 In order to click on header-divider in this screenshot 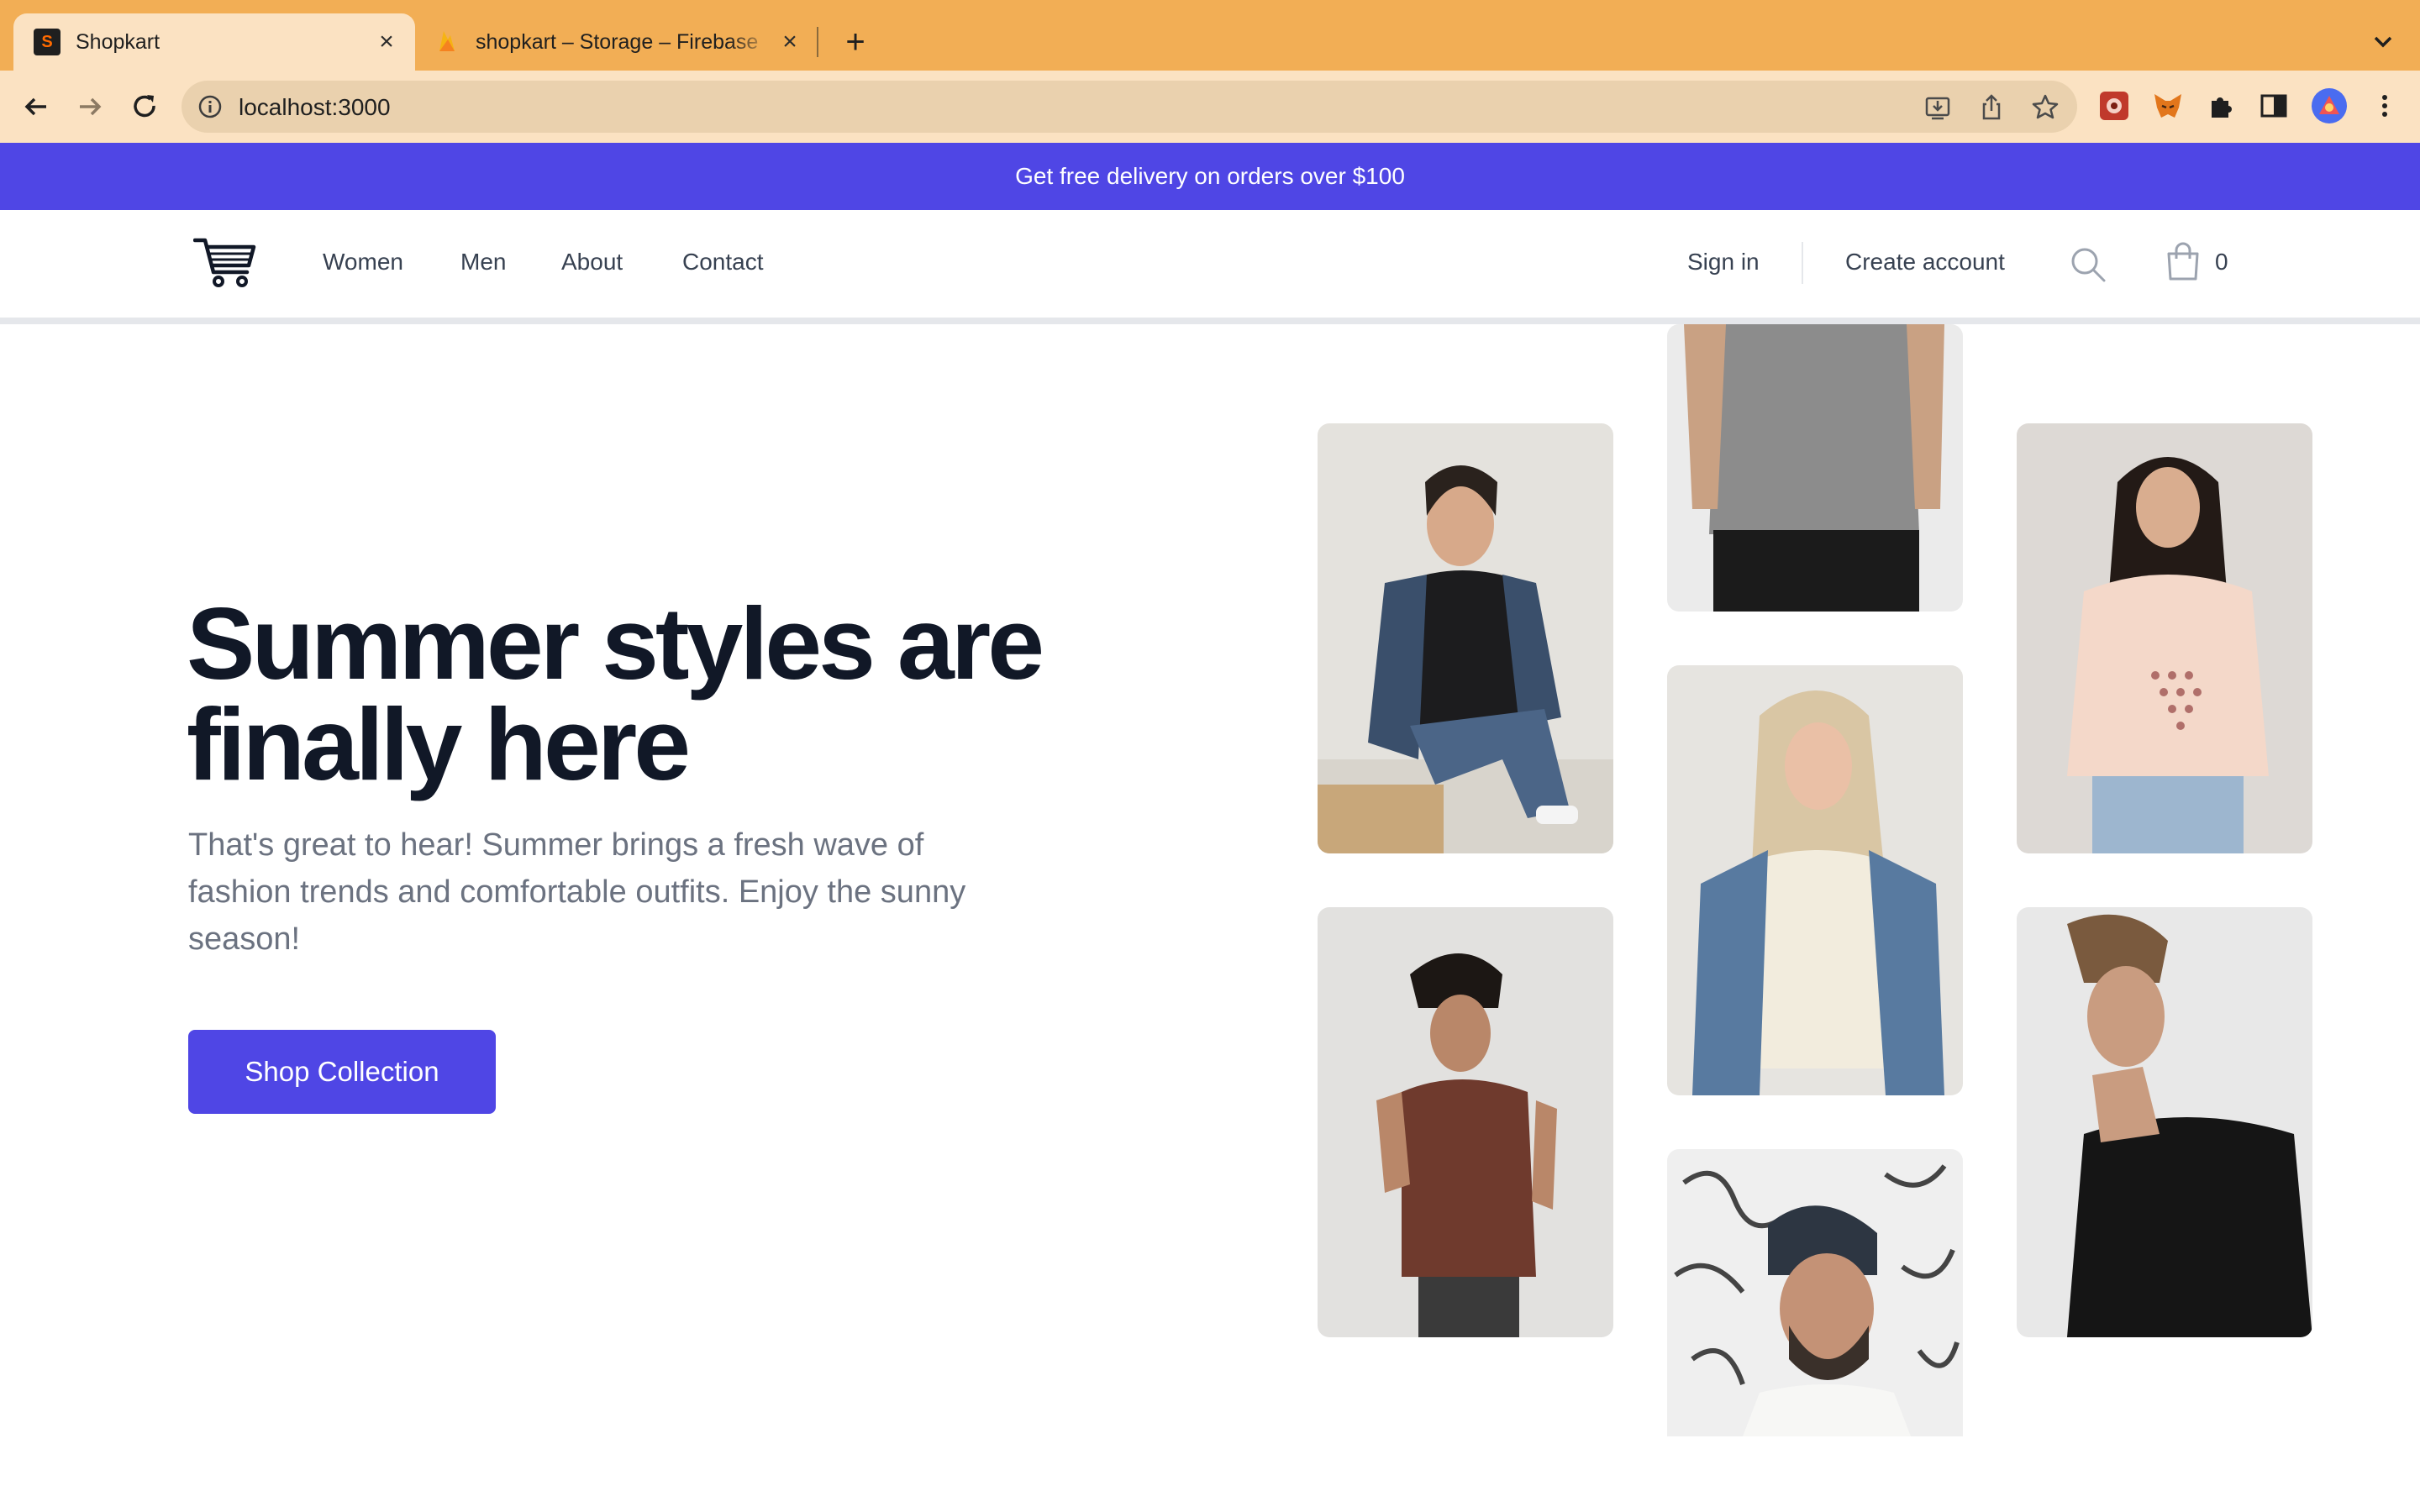, I will do `click(1802, 263)`.